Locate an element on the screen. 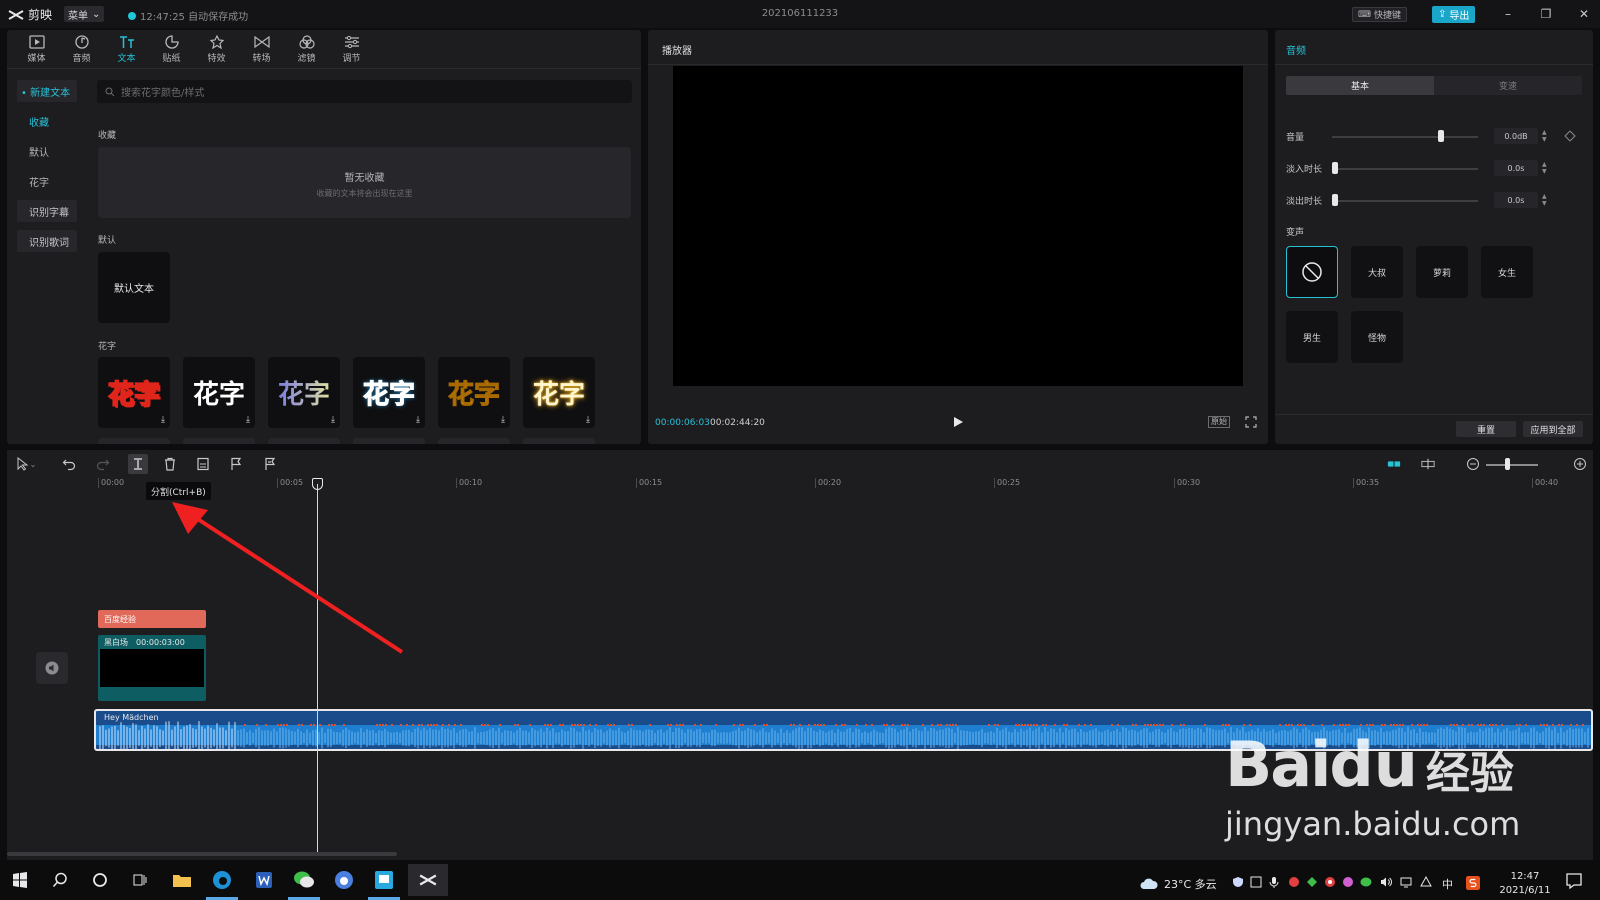 Image resolution: width=1600 pixels, height=900 pixels. timeline-scrollbar is located at coordinates (202, 854).